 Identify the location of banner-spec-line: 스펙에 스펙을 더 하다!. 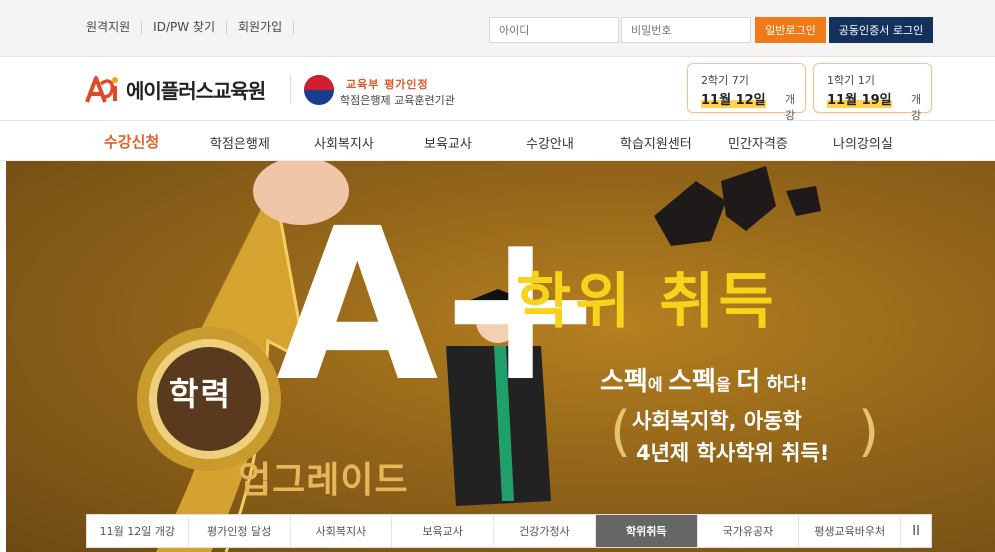
(704, 379).